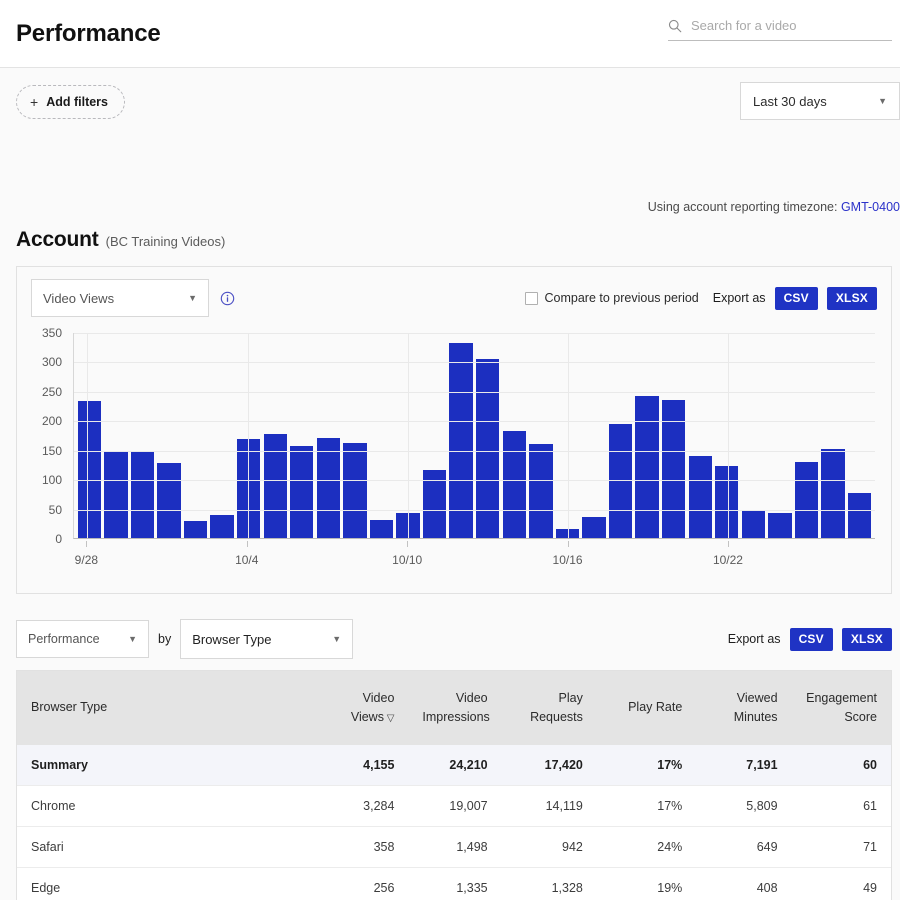 The width and height of the screenshot is (900, 900). Describe the element at coordinates (549, 708) in the screenshot. I see `table-column-header: Play Requests` at that location.